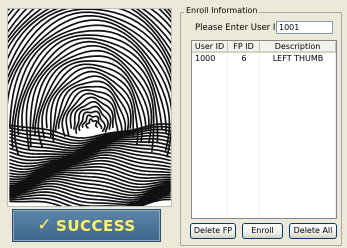 The height and width of the screenshot is (248, 347). I want to click on list-row: 1000 6 LEFT THUMB, so click(264, 58).